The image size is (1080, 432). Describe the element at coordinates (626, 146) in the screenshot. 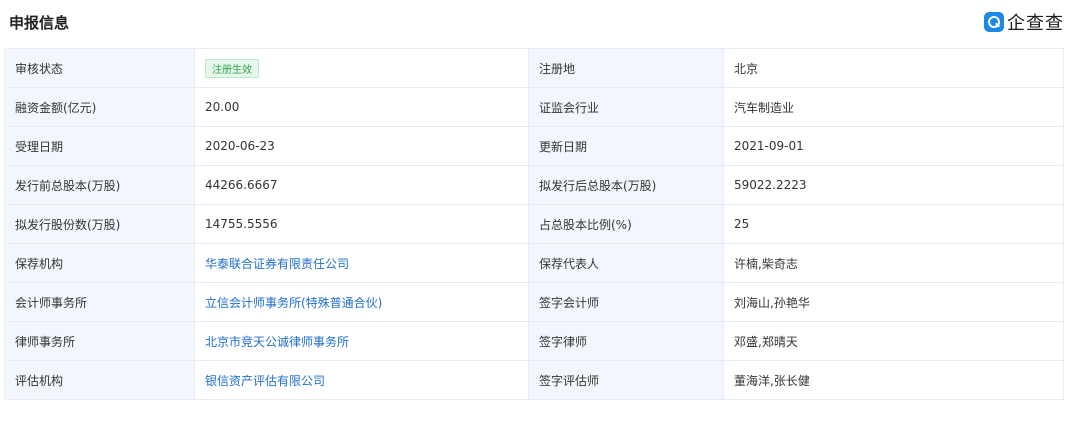

I see `label-update-date: 更新日期` at that location.